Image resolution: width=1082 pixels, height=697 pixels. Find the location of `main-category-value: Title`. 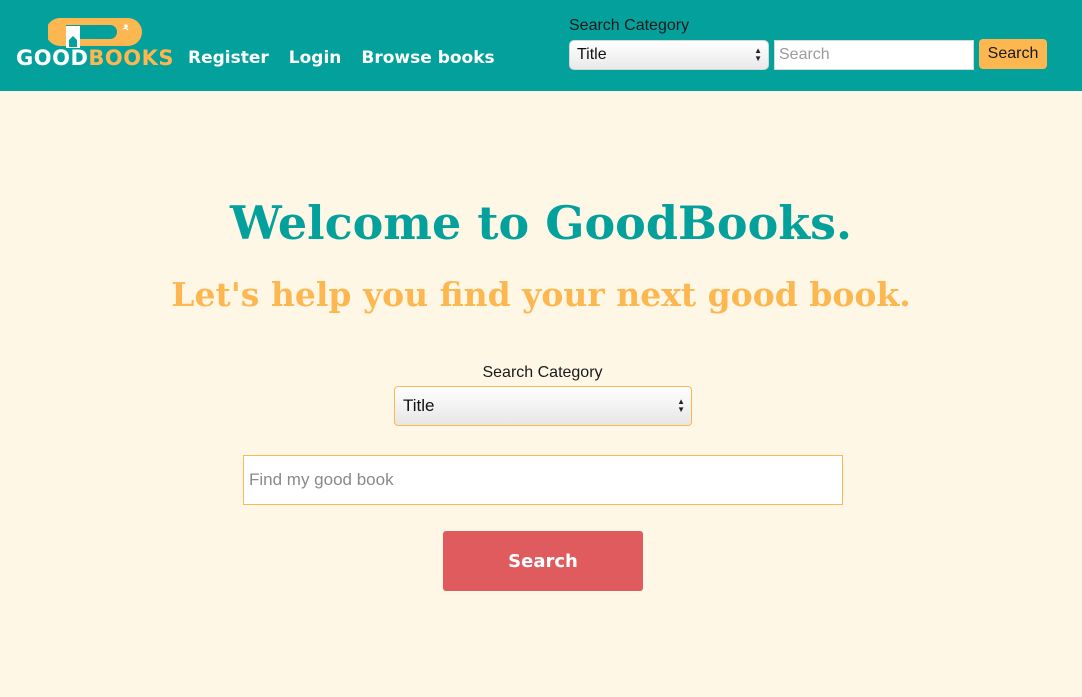

main-category-value: Title is located at coordinates (419, 405).